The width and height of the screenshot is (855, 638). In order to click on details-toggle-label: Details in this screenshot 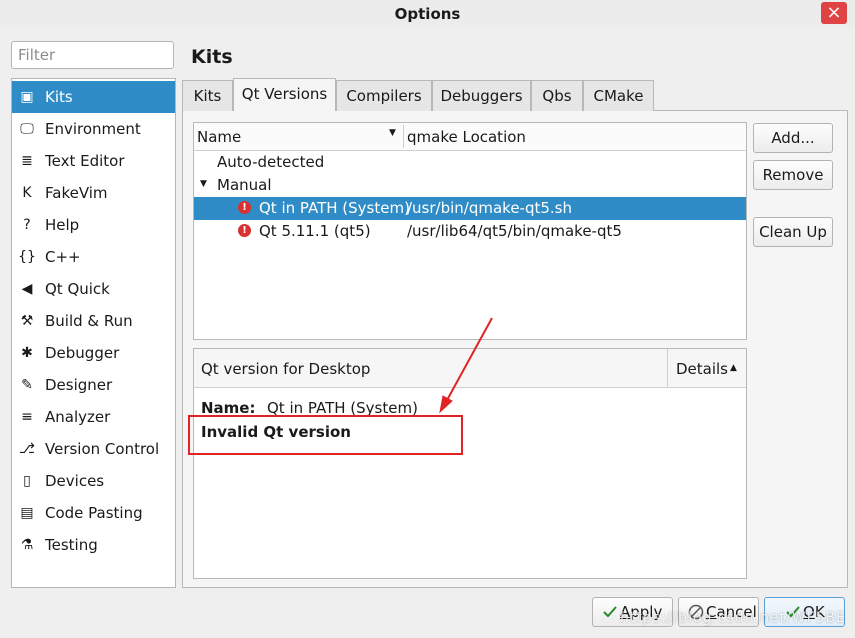, I will do `click(702, 369)`.